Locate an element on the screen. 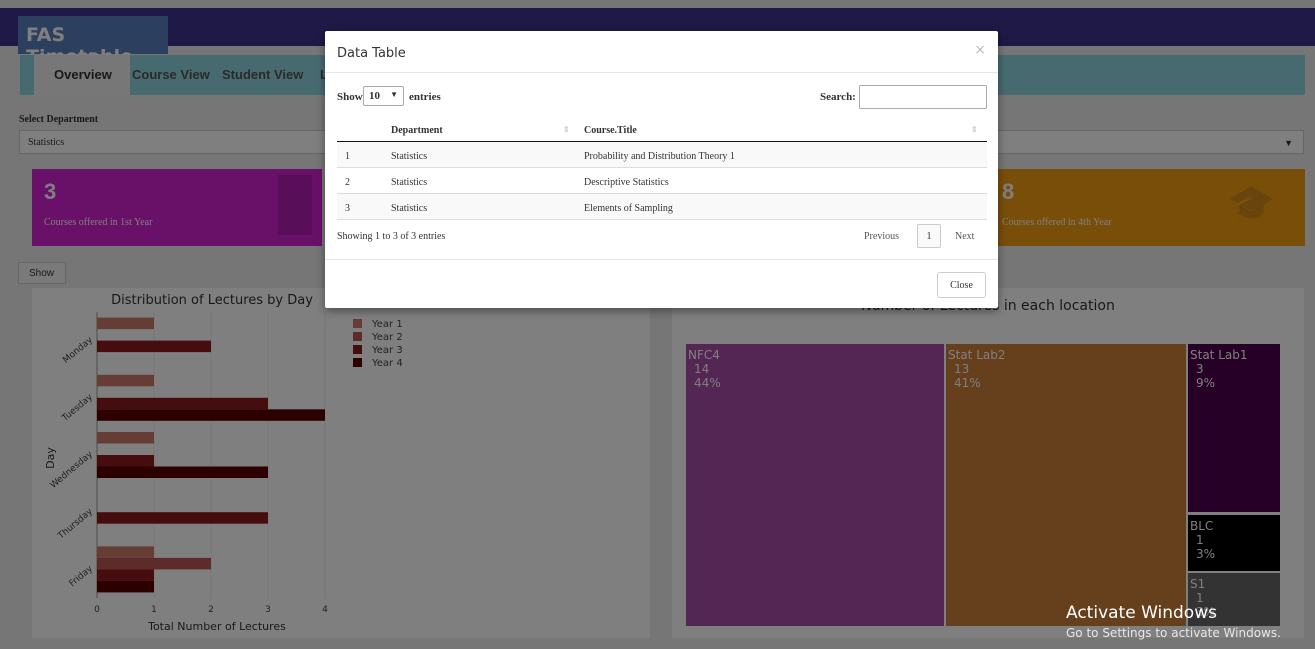  modal-header: Data Table × is located at coordinates (661, 52).